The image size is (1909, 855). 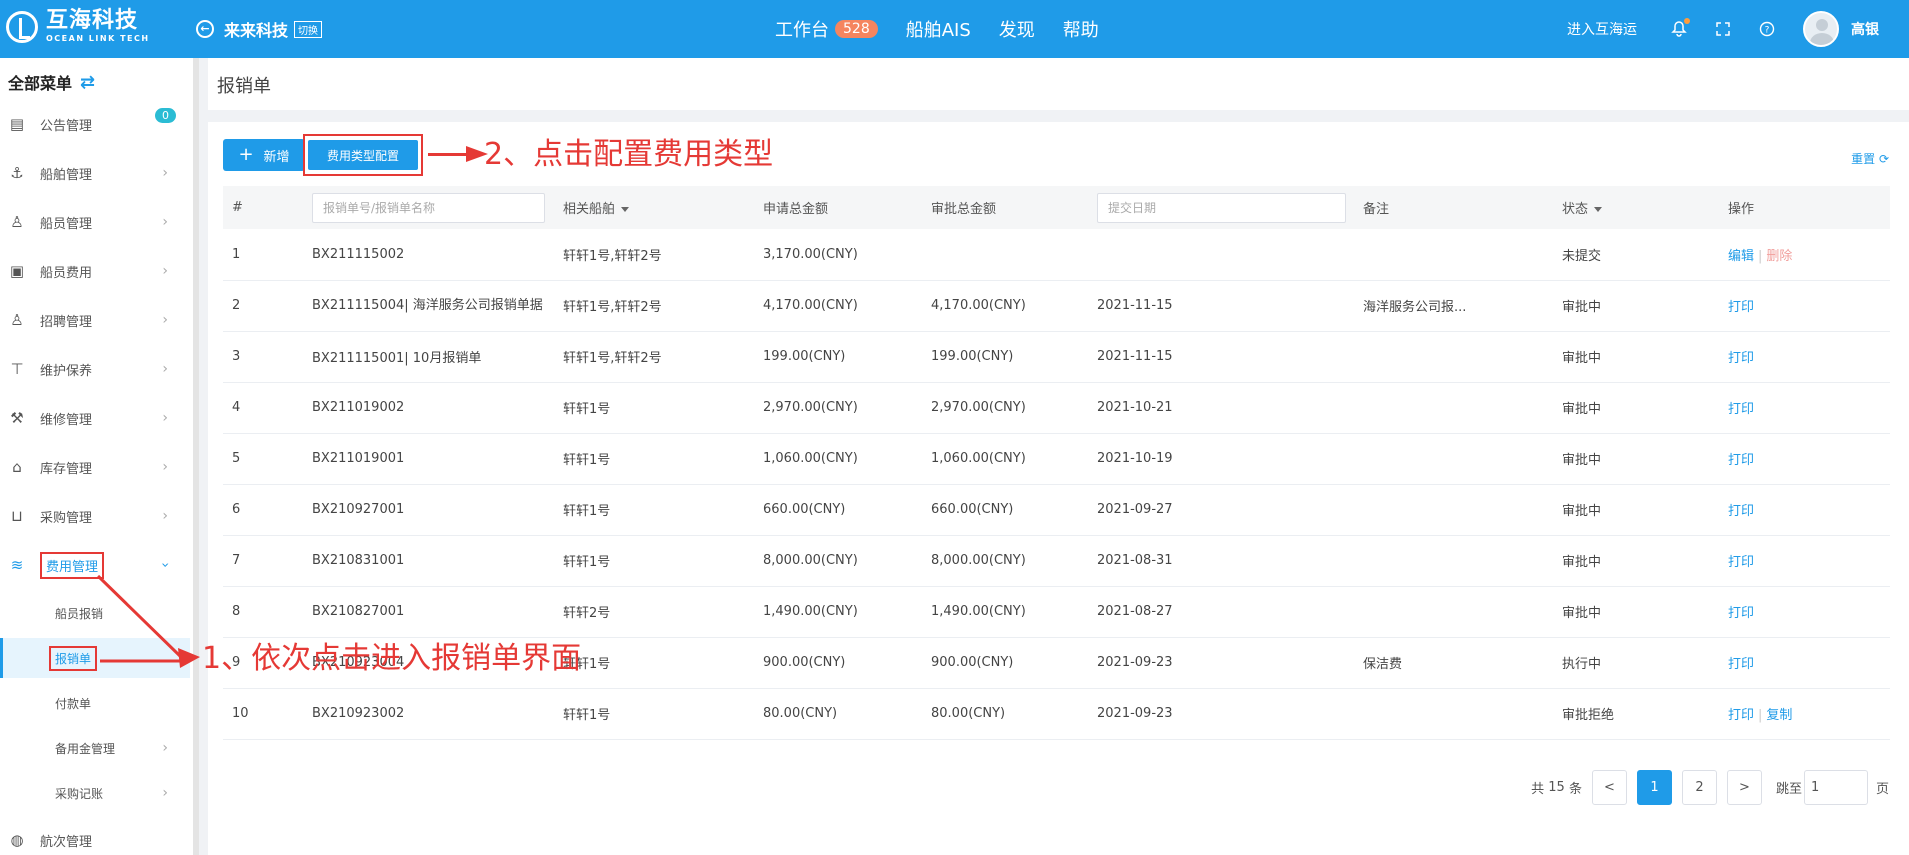 I want to click on annotation-step-1: 1、依次点击进入报销单界面, so click(x=392, y=658).